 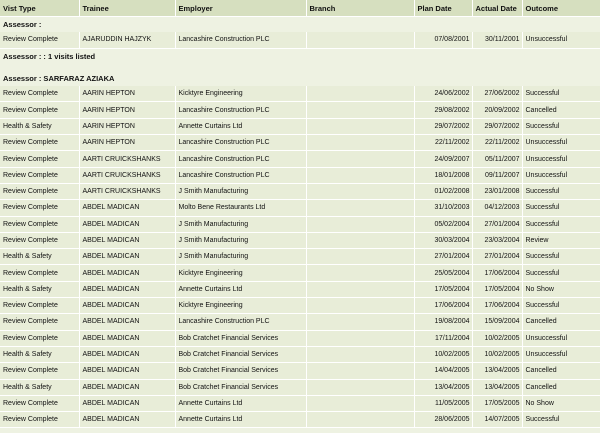 What do you see at coordinates (127, 8) in the screenshot?
I see `column-header-trainee: Trainee` at bounding box center [127, 8].